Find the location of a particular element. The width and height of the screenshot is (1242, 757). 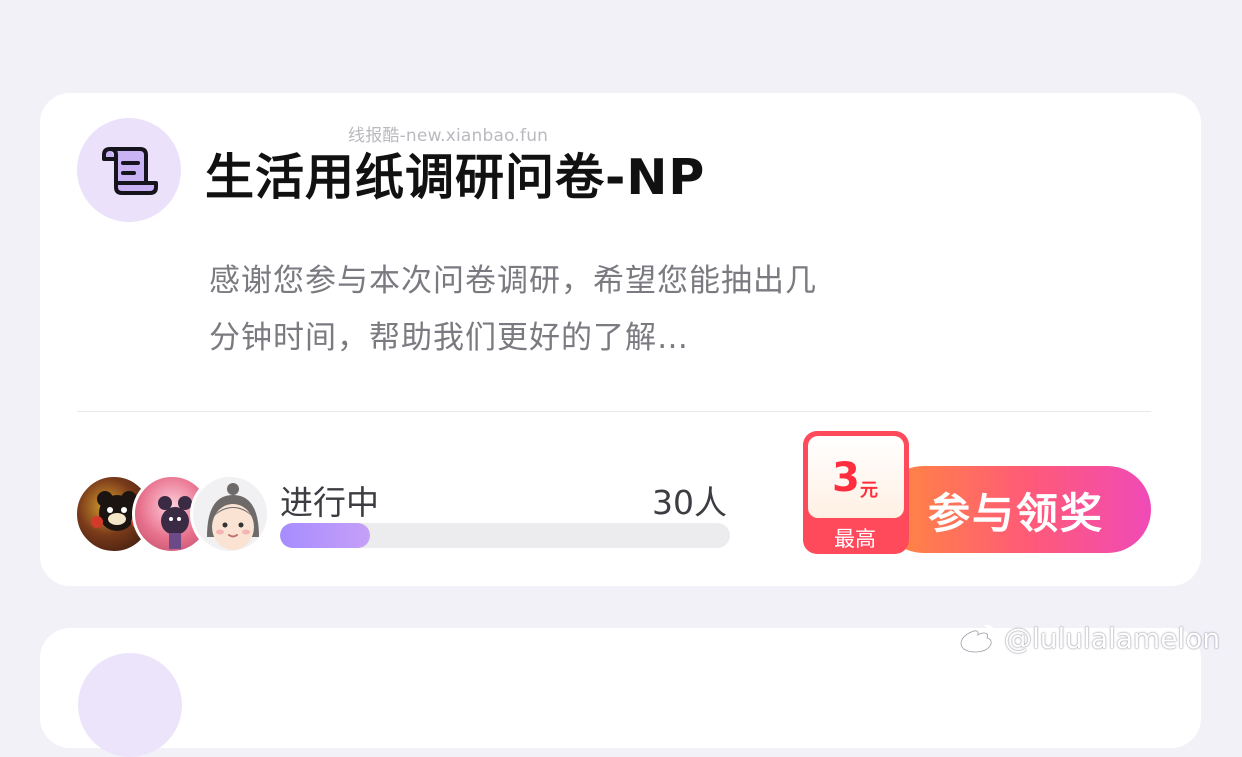

progress-fill is located at coordinates (325, 535).